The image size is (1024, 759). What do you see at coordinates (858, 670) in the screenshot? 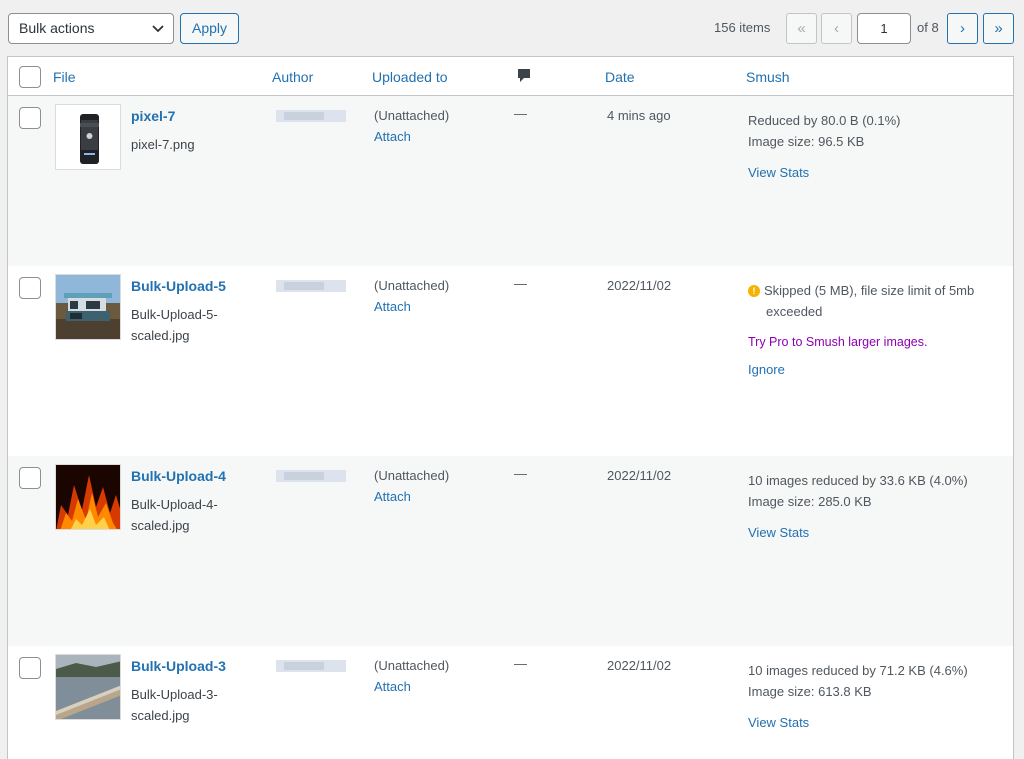
I see `smush-summary: 10 images reduced by 71.2 KB (4.6%)` at bounding box center [858, 670].